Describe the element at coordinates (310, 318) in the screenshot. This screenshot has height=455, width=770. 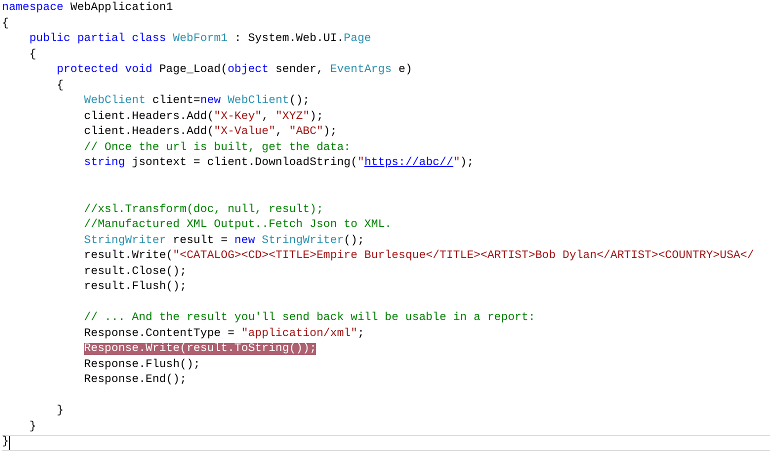
I see `code-line: // ... And the result you'll send back will be usable in a report:` at that location.